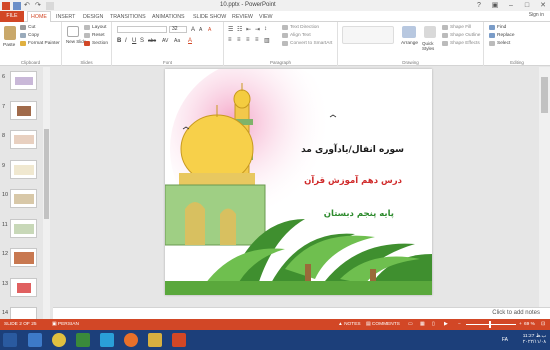 The width and height of the screenshot is (550, 350). What do you see at coordinates (177, 41) in the screenshot?
I see `change-case-icon: Aa` at bounding box center [177, 41].